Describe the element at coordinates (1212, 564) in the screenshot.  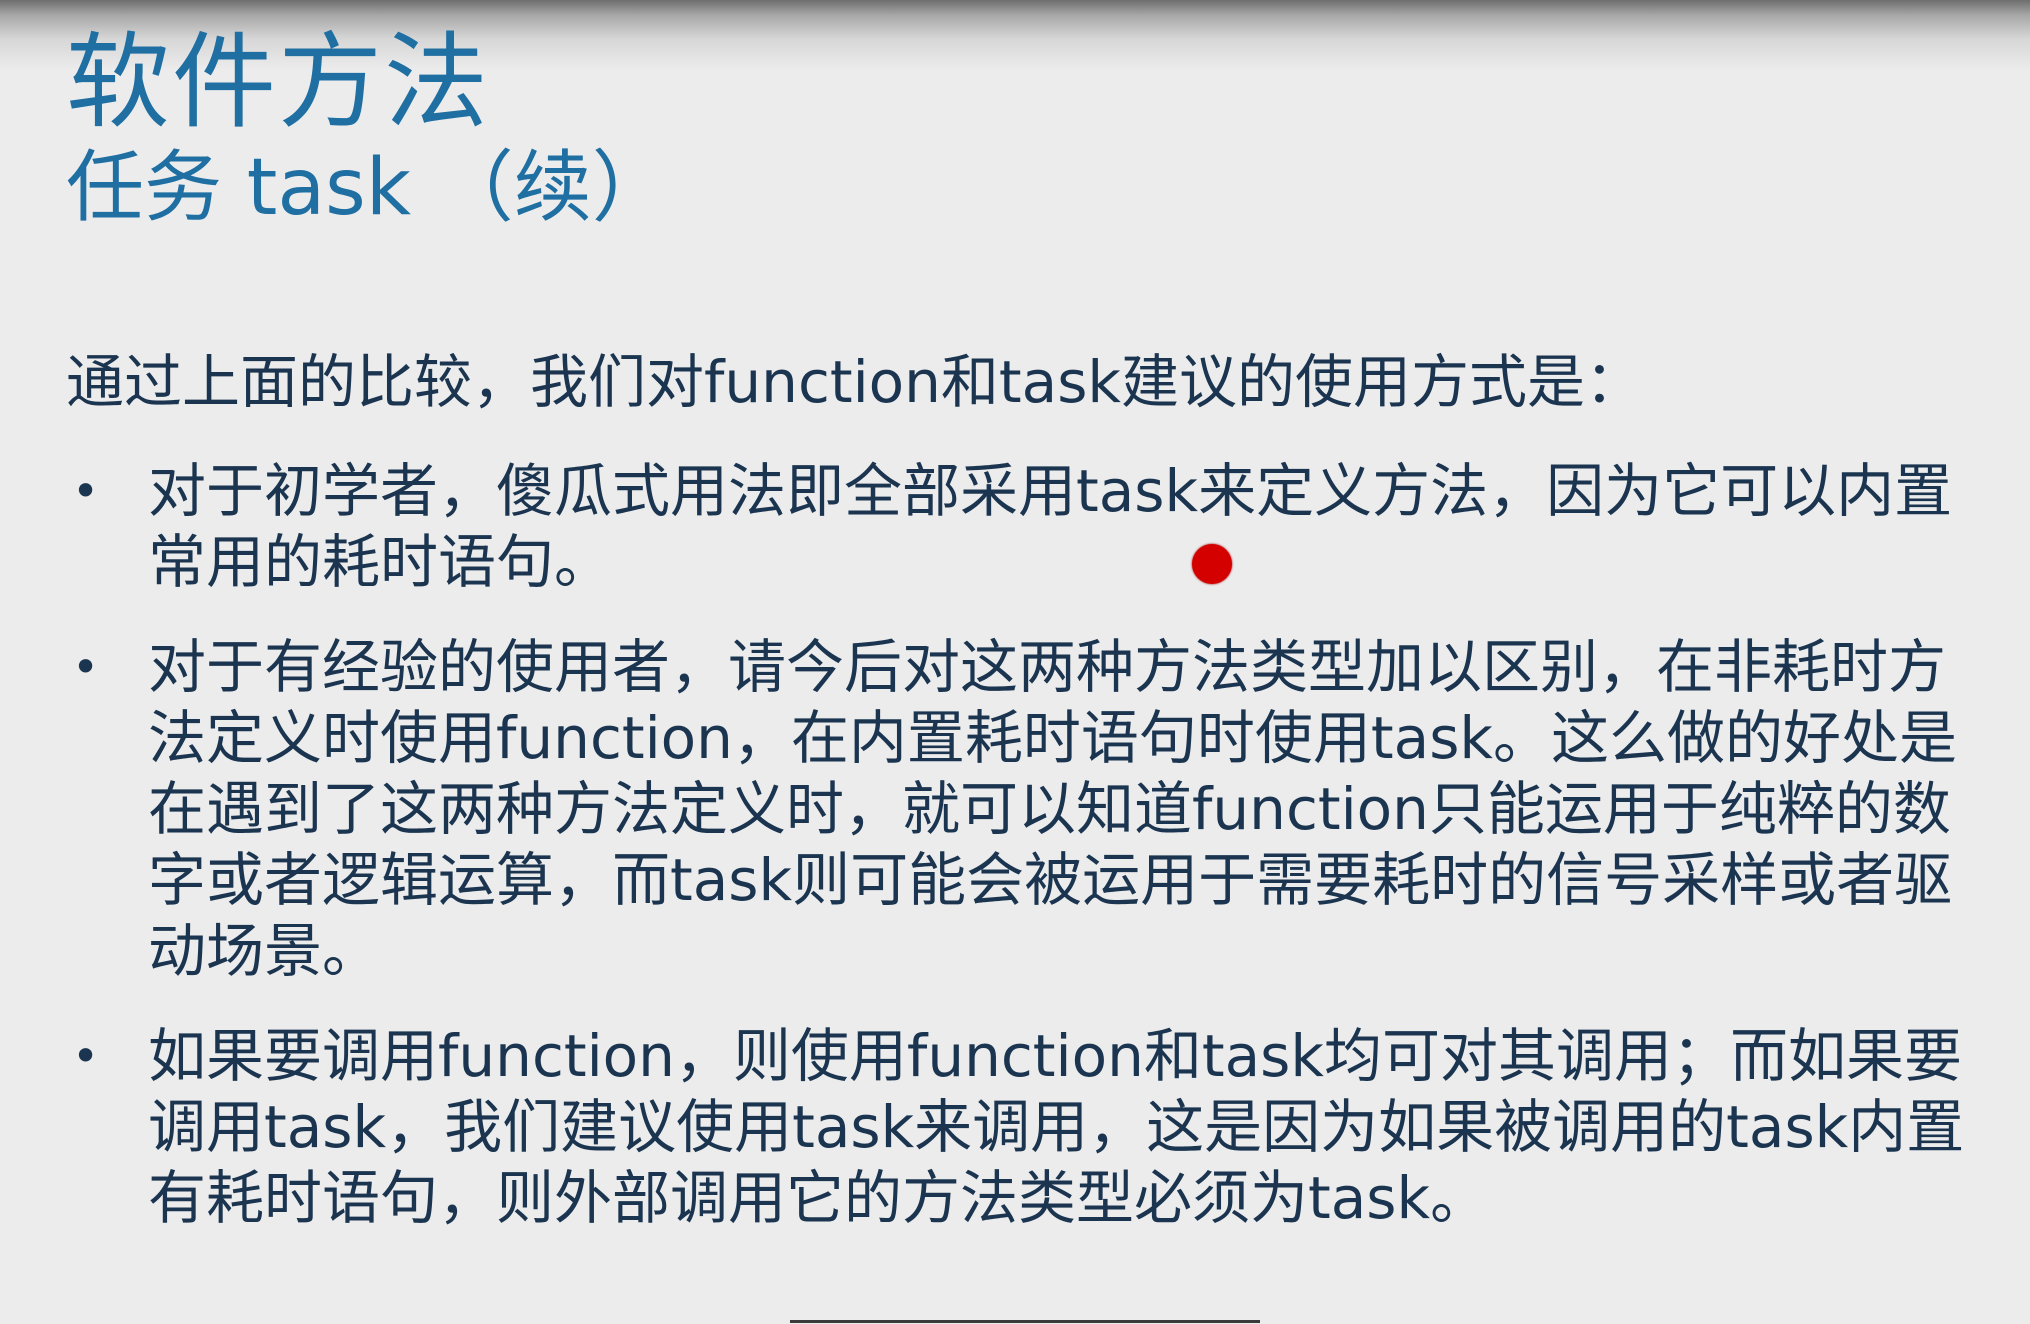
I see `laser-pointer-icon` at that location.